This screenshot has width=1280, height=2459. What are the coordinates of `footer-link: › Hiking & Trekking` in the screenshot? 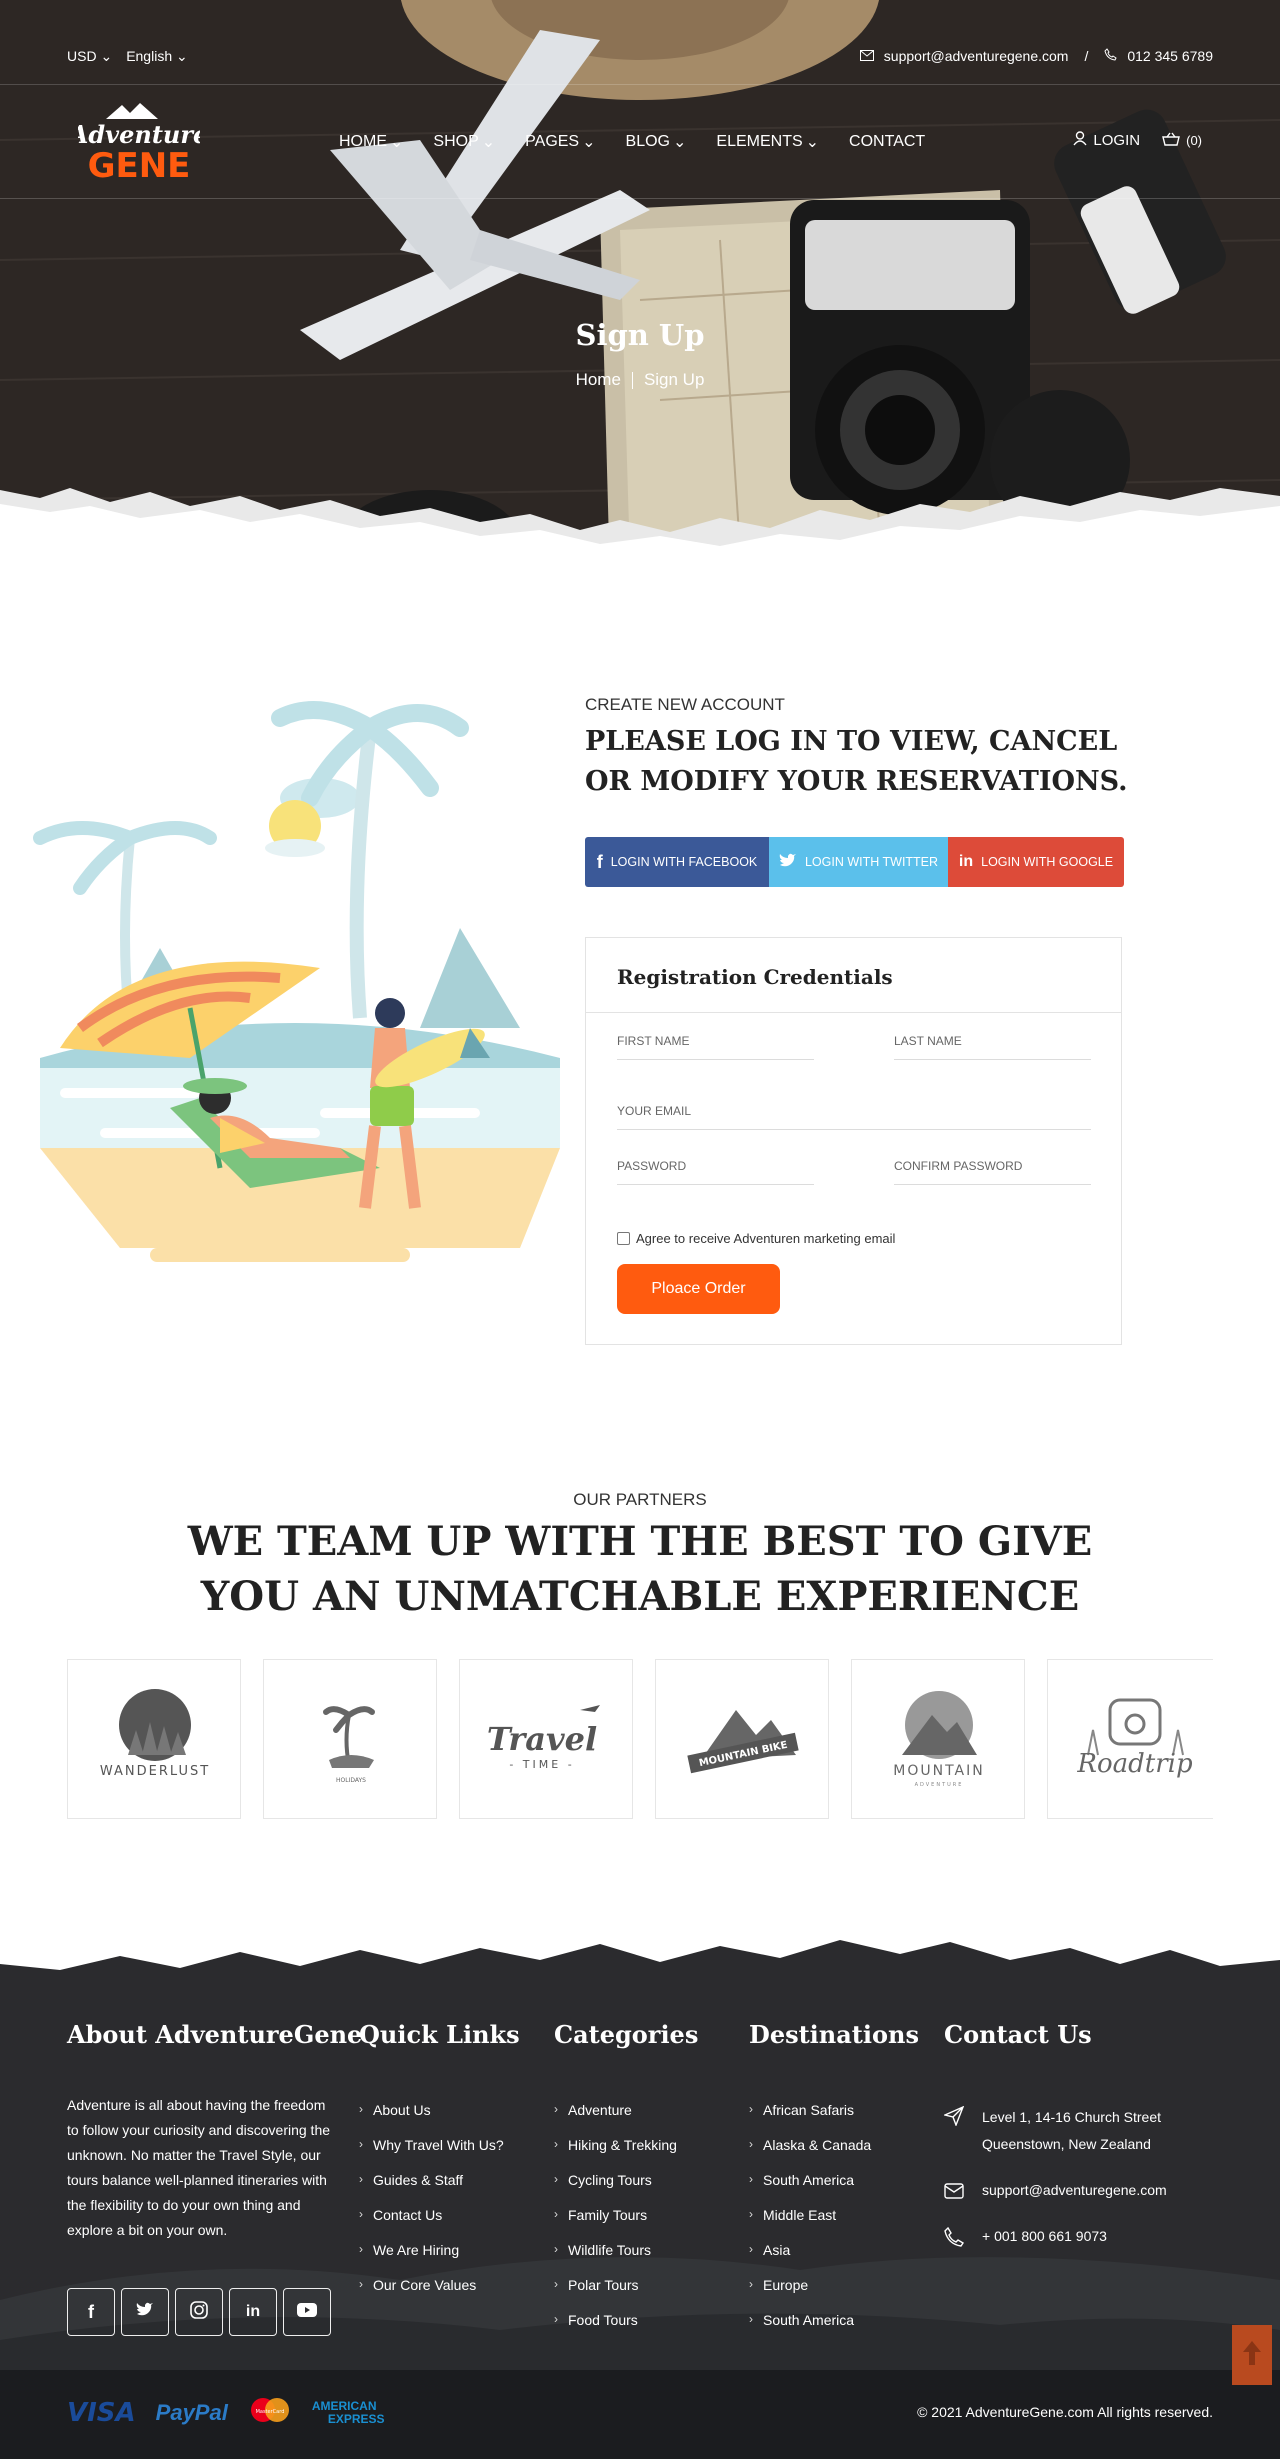 It's located at (615, 2154).